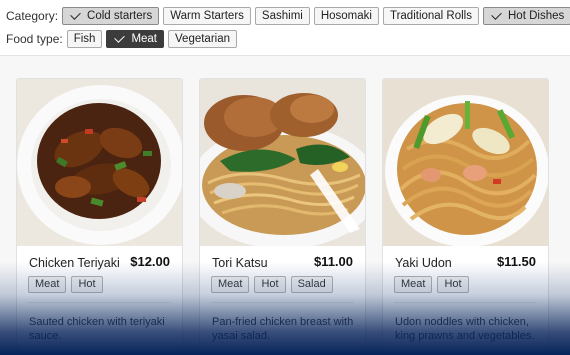 The width and height of the screenshot is (570, 355). What do you see at coordinates (203, 39) in the screenshot?
I see `food-type-chip-vegetarian: Vegetarian` at bounding box center [203, 39].